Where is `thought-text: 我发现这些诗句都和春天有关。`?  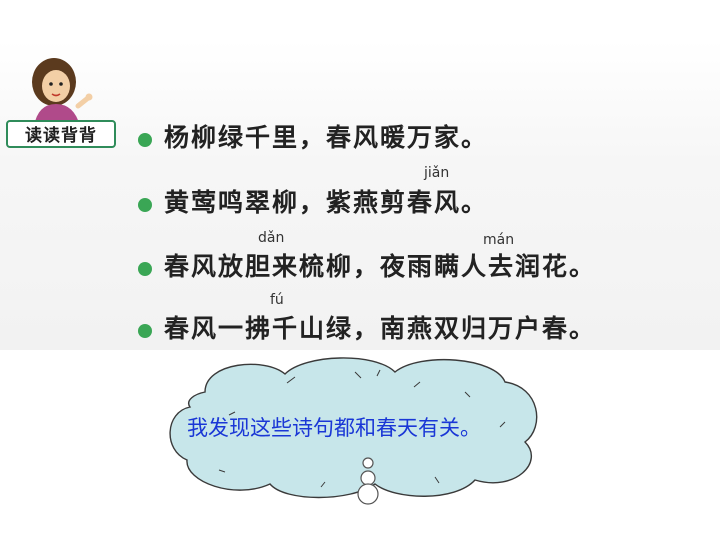
thought-text: 我发现这些诗句都和春天有关。 is located at coordinates (334, 428).